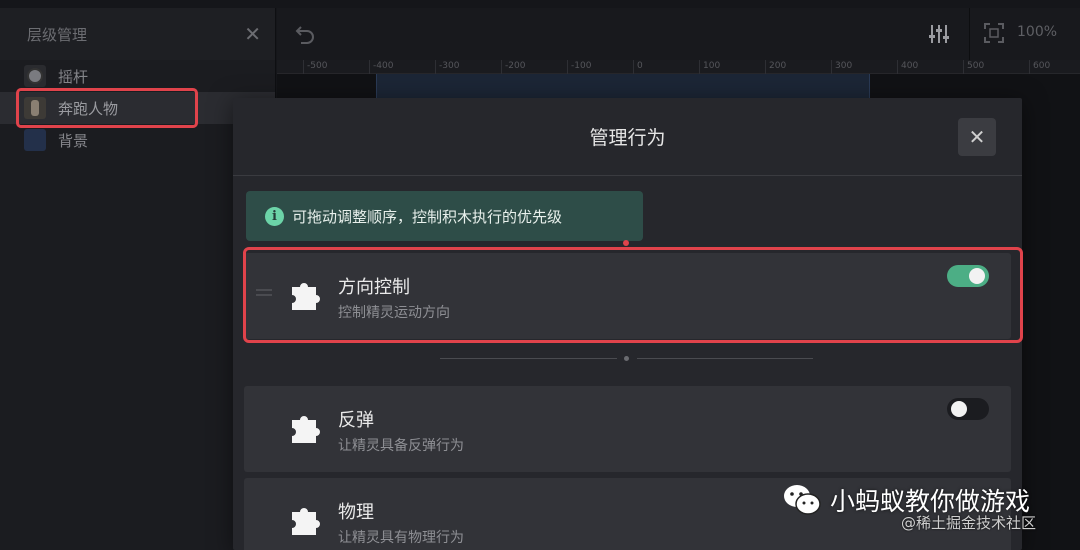  I want to click on runner-thumbnail, so click(35, 108).